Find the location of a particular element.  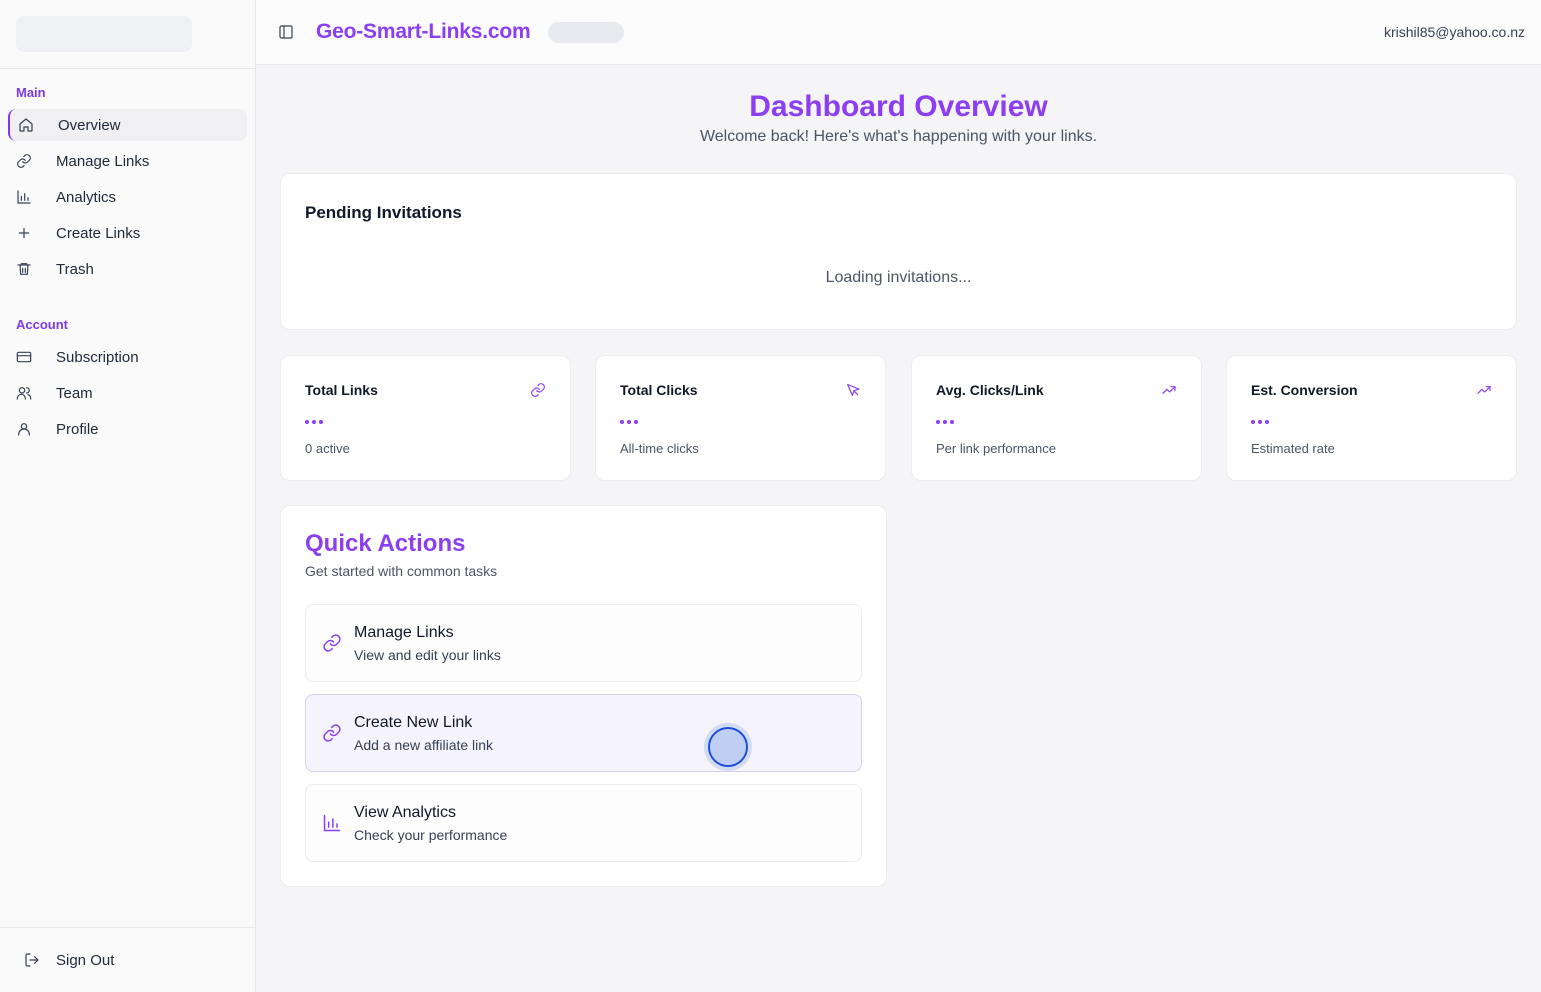

logo-placeholder is located at coordinates (104, 34).